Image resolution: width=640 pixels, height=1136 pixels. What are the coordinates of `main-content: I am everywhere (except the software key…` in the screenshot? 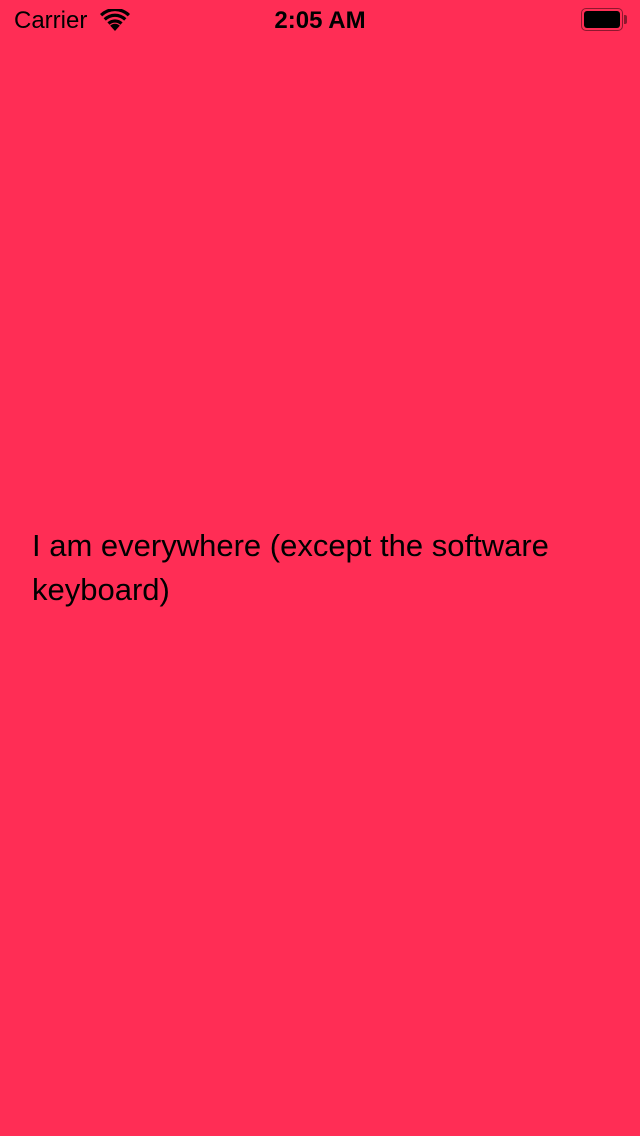 It's located at (322, 568).